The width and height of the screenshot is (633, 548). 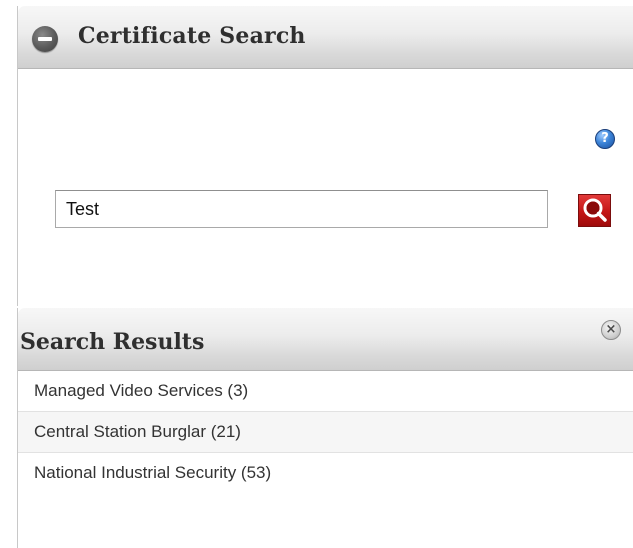 I want to click on search-button, so click(x=594, y=210).